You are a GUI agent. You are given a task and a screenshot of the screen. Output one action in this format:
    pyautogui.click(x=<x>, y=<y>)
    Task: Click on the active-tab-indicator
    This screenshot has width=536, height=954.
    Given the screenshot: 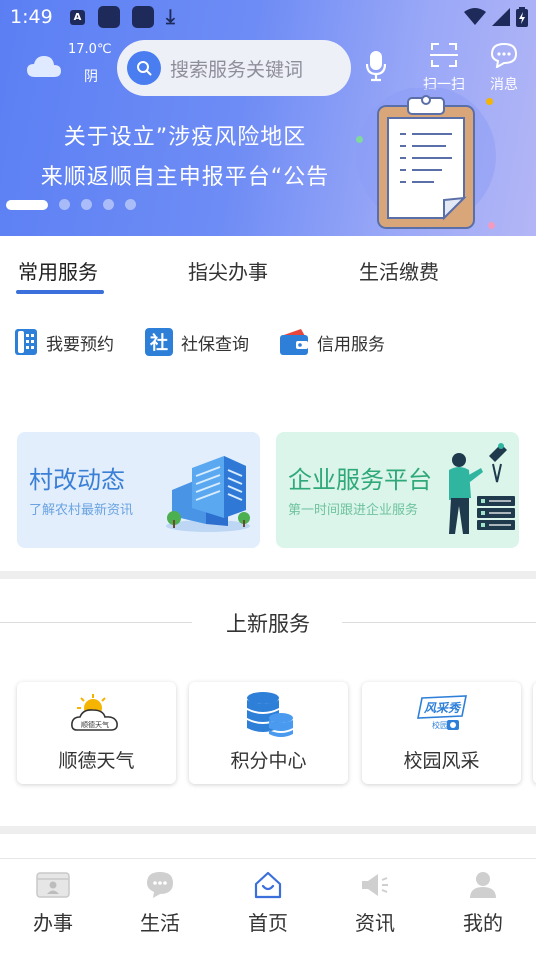 What is the action you would take?
    pyautogui.click(x=60, y=292)
    